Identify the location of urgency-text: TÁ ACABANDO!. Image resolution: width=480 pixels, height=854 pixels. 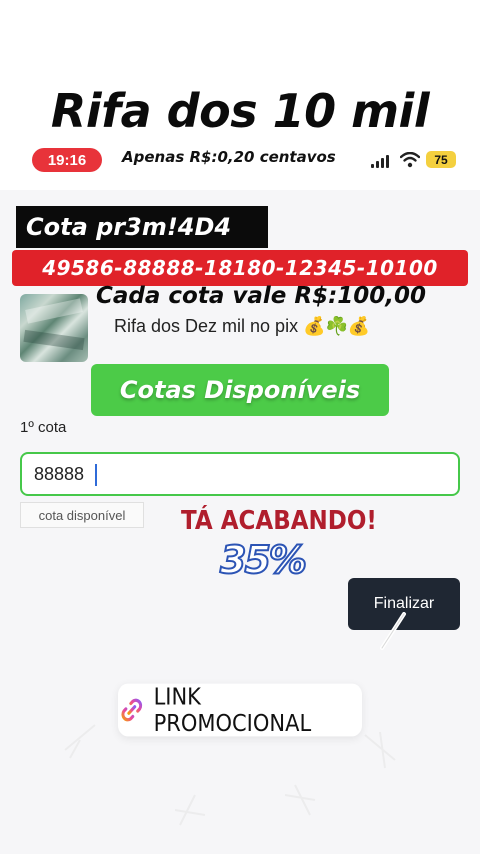
(279, 521).